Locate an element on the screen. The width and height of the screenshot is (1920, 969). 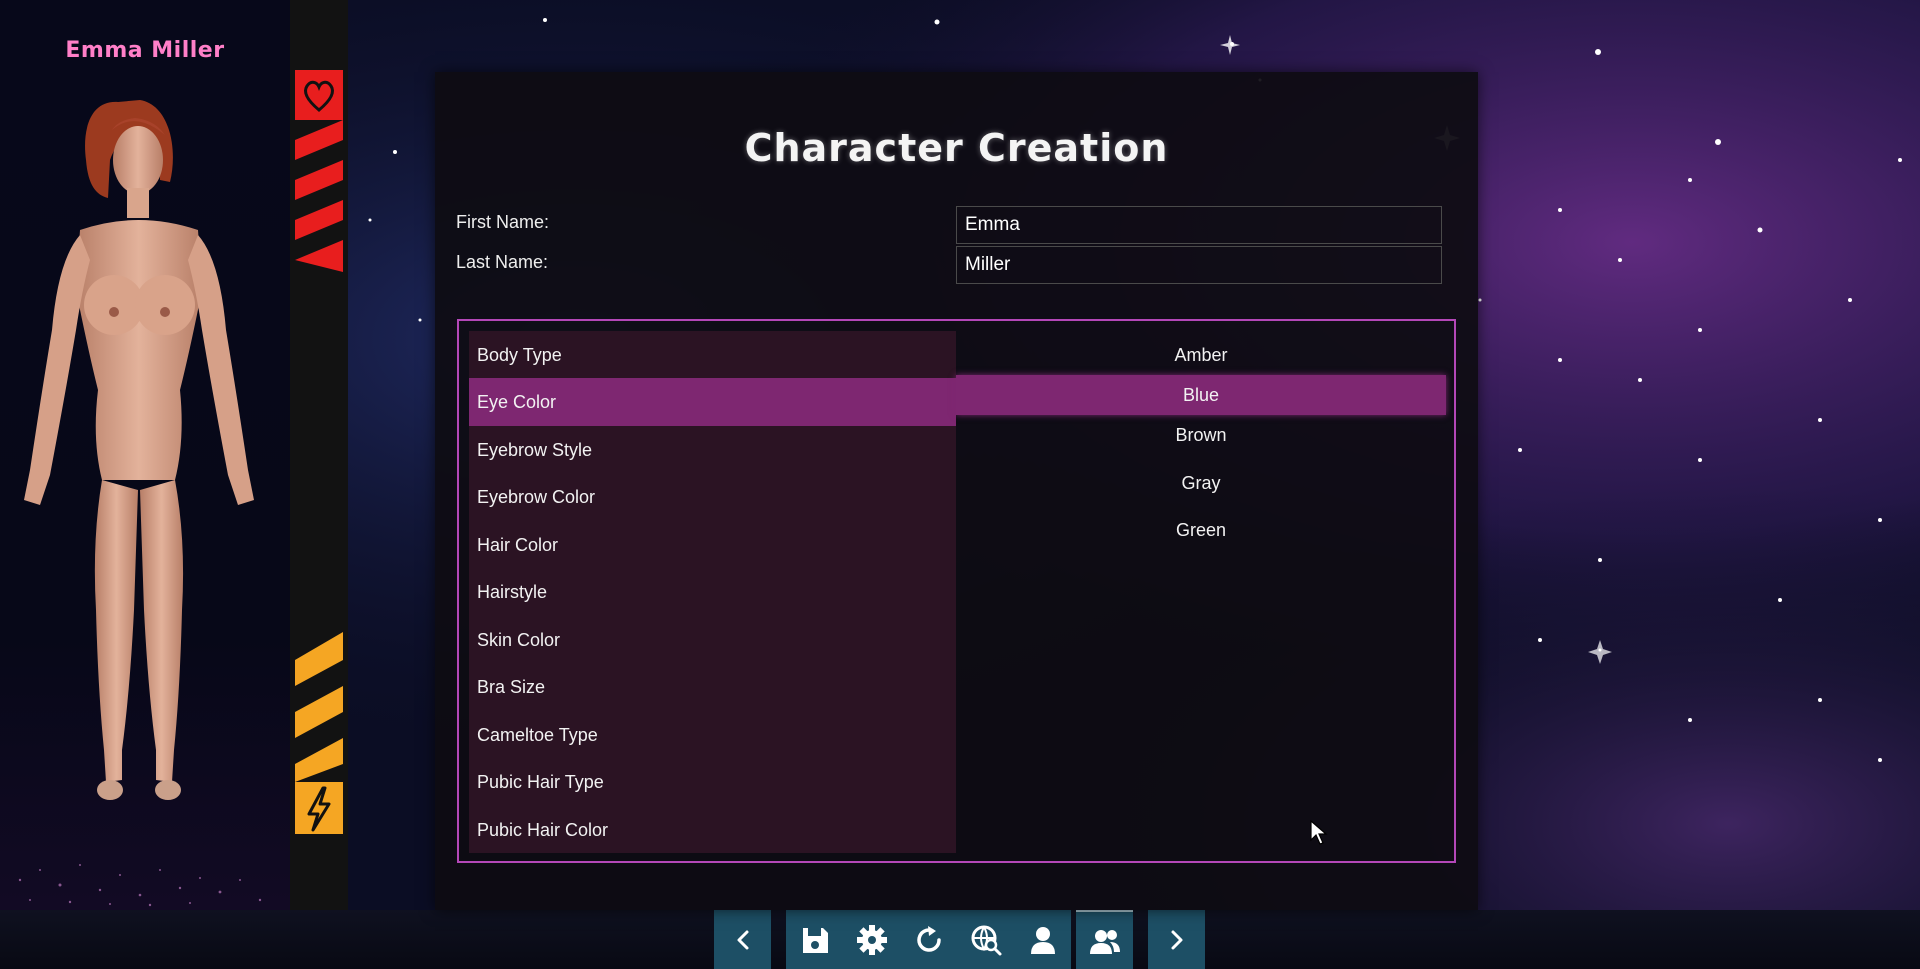
save-button is located at coordinates (814, 939).